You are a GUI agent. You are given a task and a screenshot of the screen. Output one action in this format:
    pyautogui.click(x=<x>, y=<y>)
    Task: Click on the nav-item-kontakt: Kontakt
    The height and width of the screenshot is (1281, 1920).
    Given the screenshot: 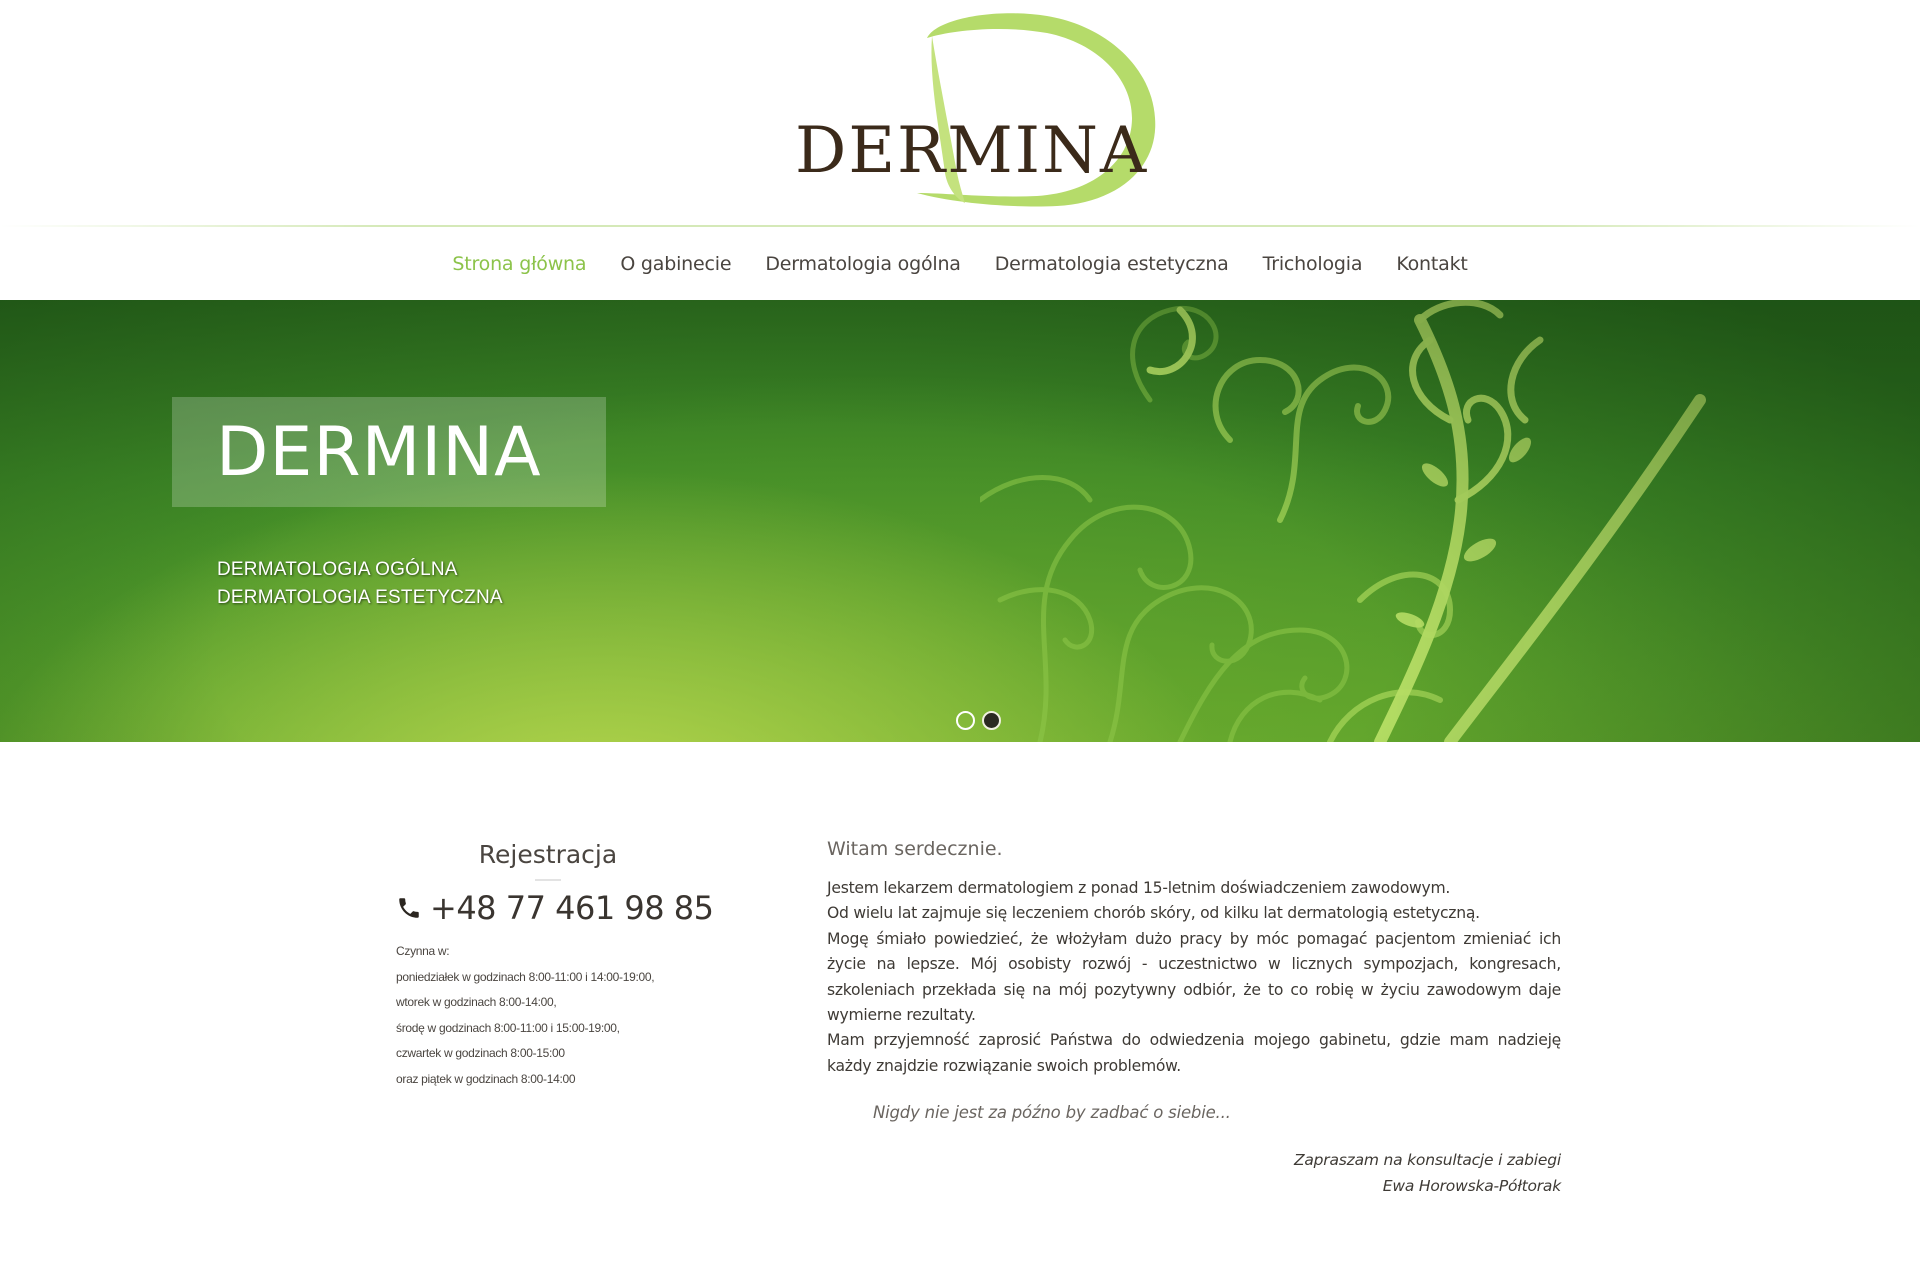 What is the action you would take?
    pyautogui.click(x=1431, y=264)
    